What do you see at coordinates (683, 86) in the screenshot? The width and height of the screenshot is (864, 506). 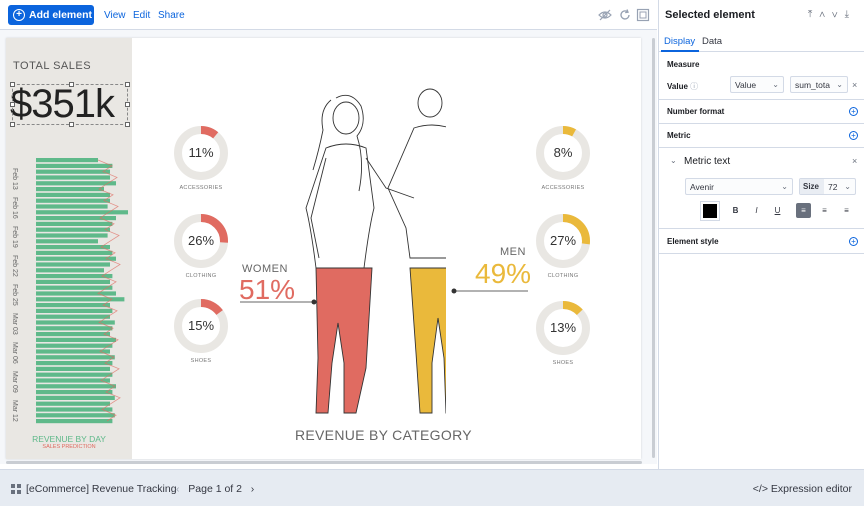 I see `value-label: Value ⓘ` at bounding box center [683, 86].